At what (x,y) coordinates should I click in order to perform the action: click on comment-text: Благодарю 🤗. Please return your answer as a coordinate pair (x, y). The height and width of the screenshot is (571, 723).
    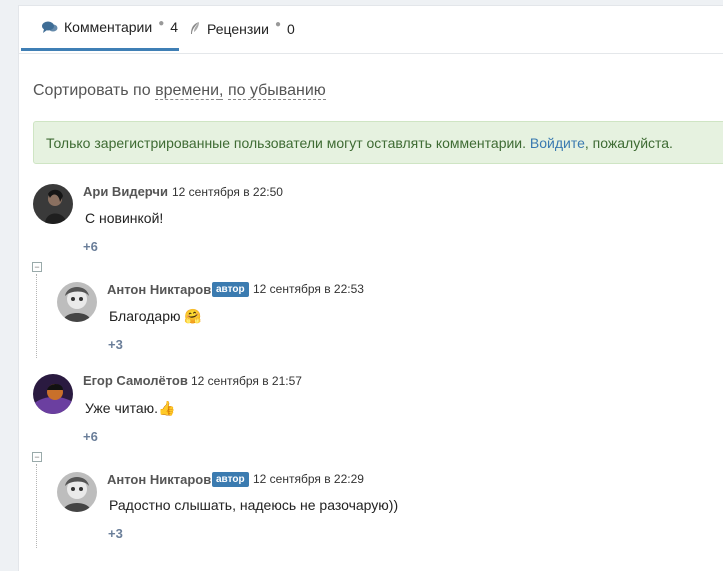
    Looking at the image, I should click on (155, 316).